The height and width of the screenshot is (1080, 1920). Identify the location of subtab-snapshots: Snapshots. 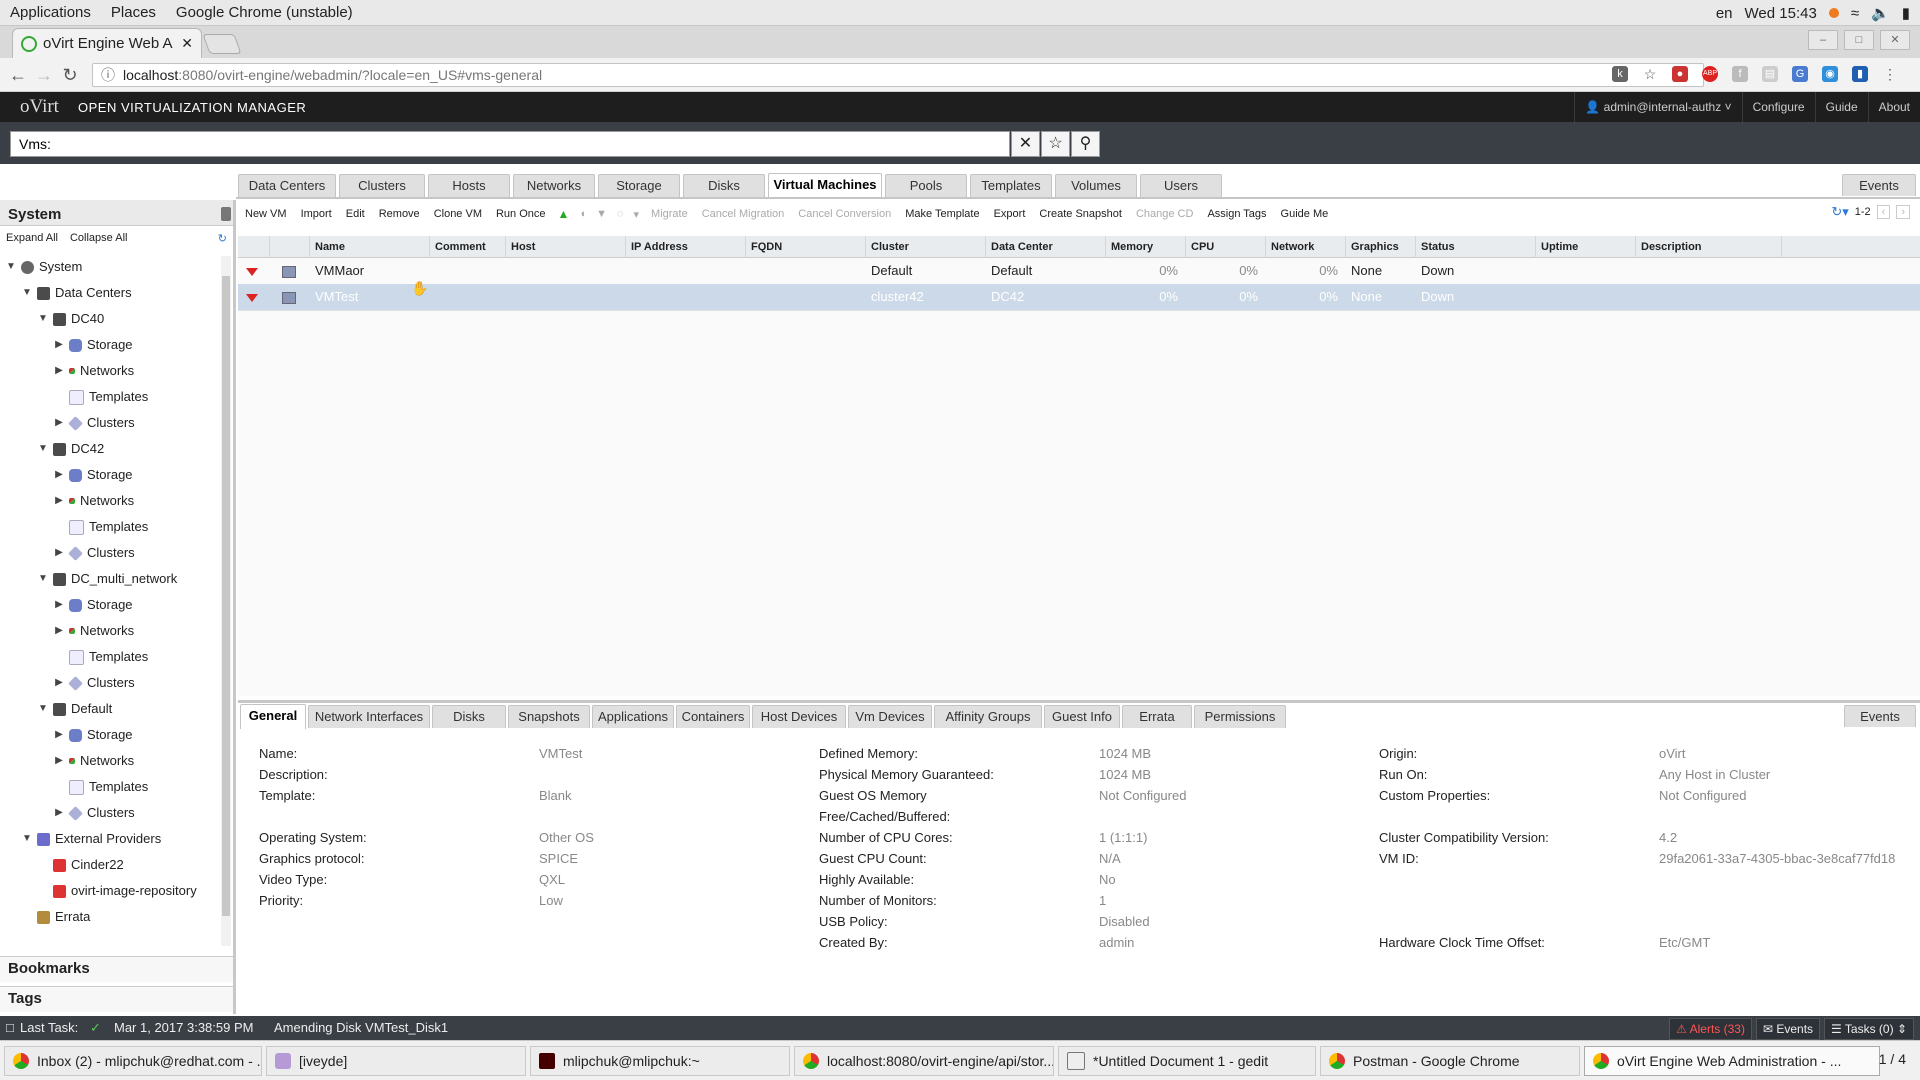
(549, 716).